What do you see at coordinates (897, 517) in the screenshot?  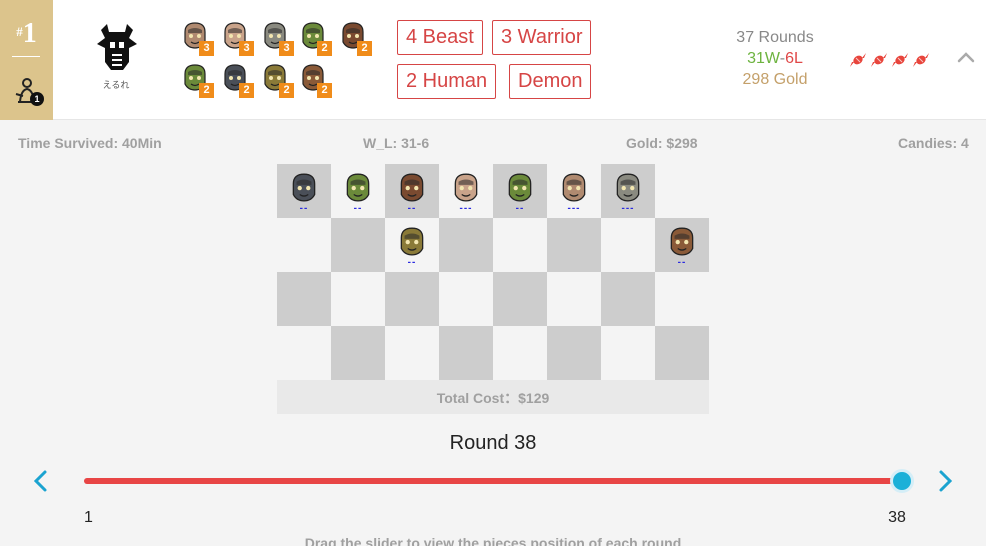 I see `slider-max-label: 38` at bounding box center [897, 517].